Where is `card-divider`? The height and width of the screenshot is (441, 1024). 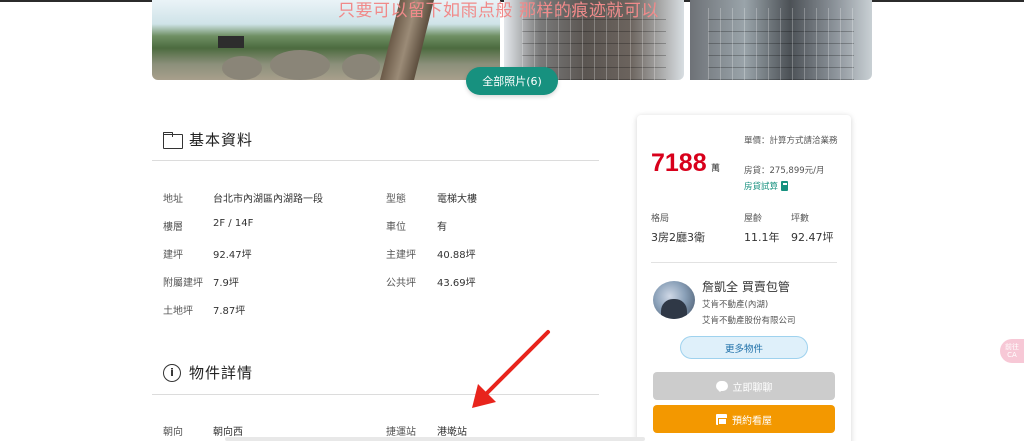
card-divider is located at coordinates (744, 262).